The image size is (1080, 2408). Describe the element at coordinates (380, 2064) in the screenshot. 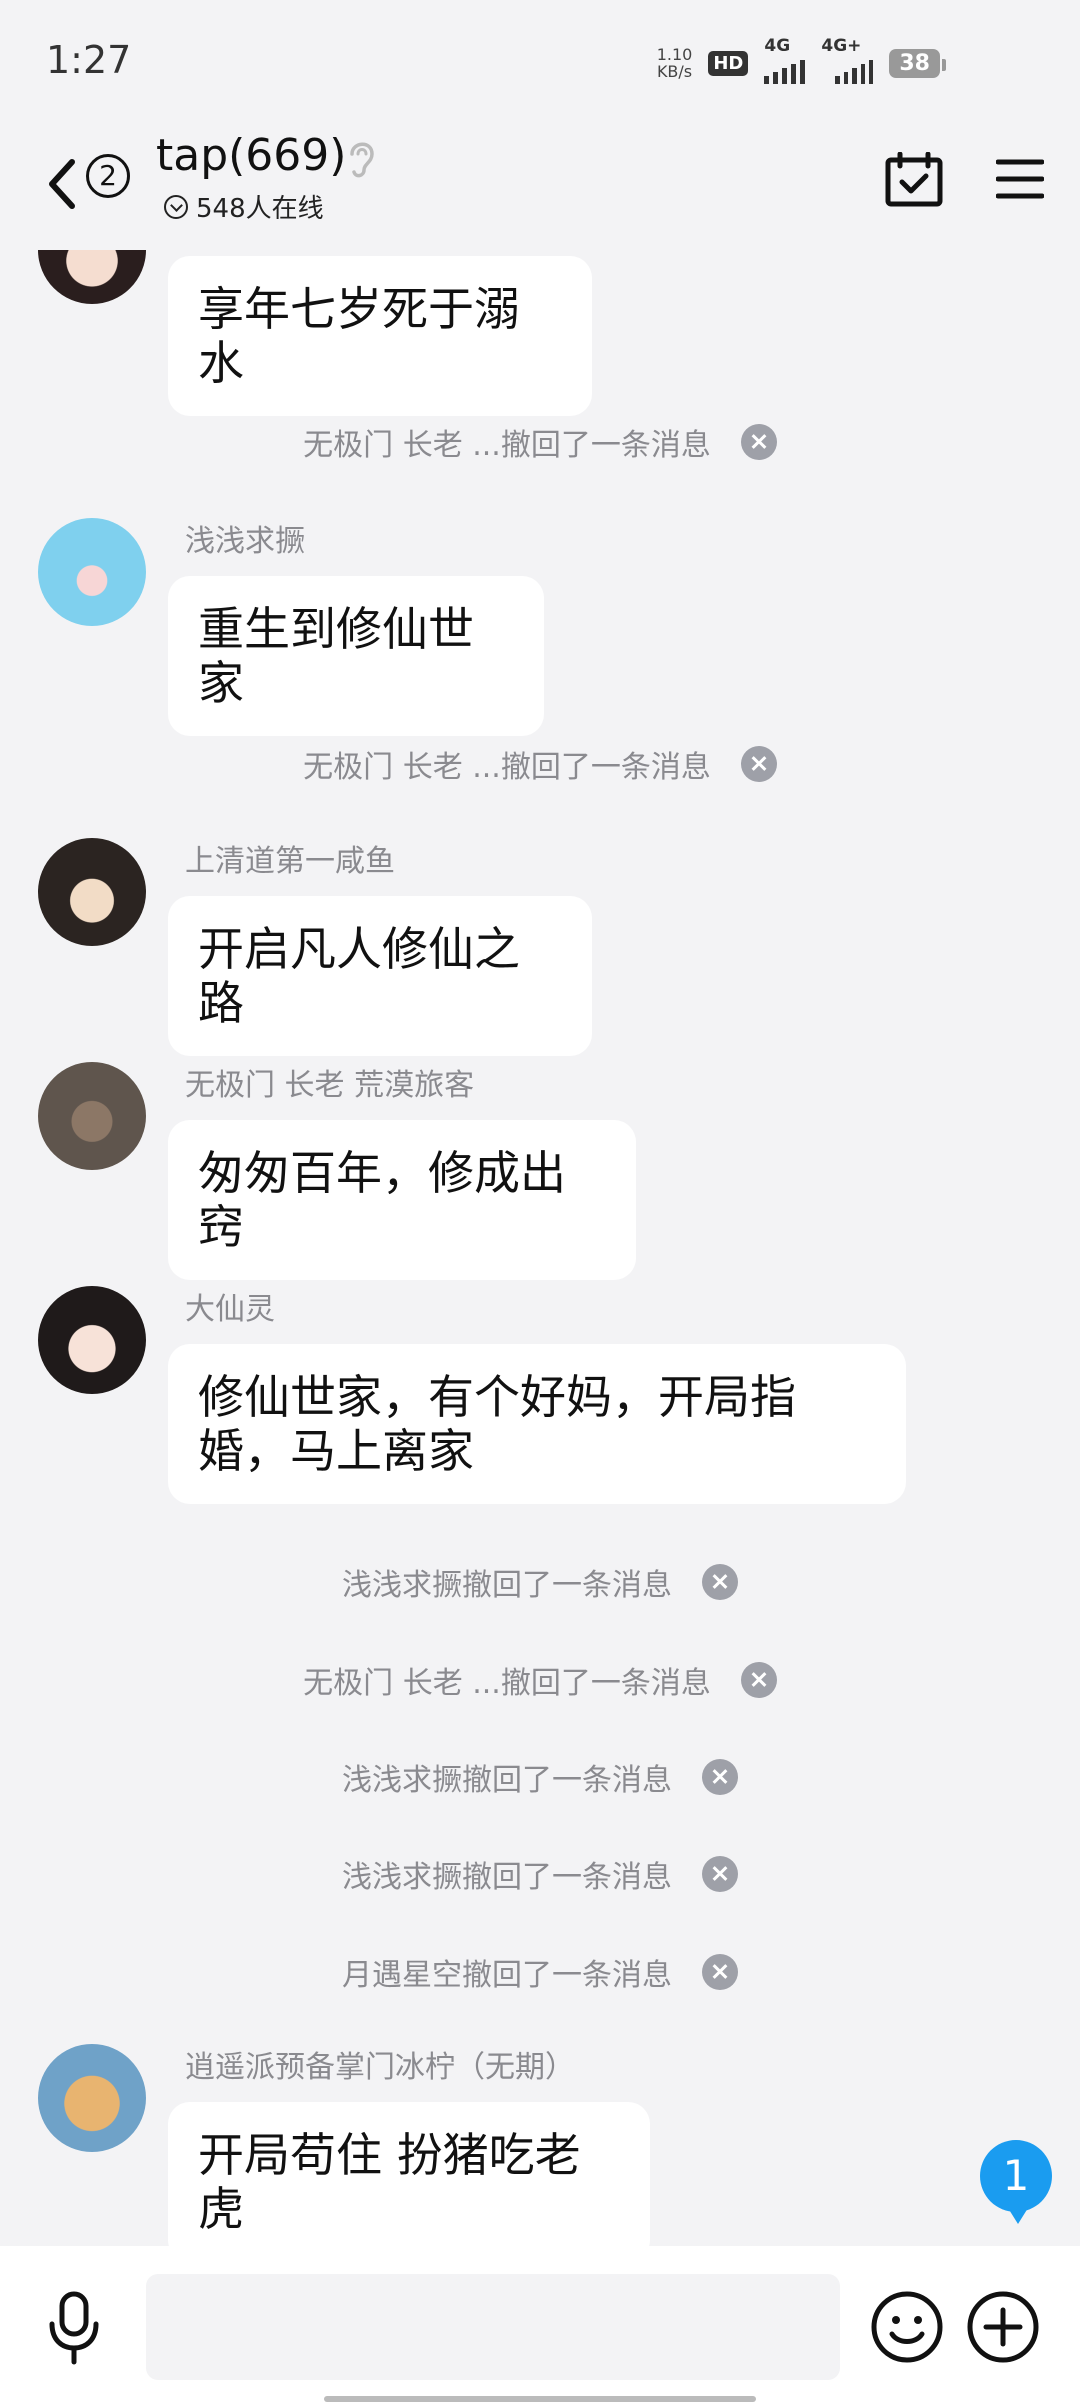

I see `sender-name: 逍遥派预备掌门冰柠（无期）` at that location.